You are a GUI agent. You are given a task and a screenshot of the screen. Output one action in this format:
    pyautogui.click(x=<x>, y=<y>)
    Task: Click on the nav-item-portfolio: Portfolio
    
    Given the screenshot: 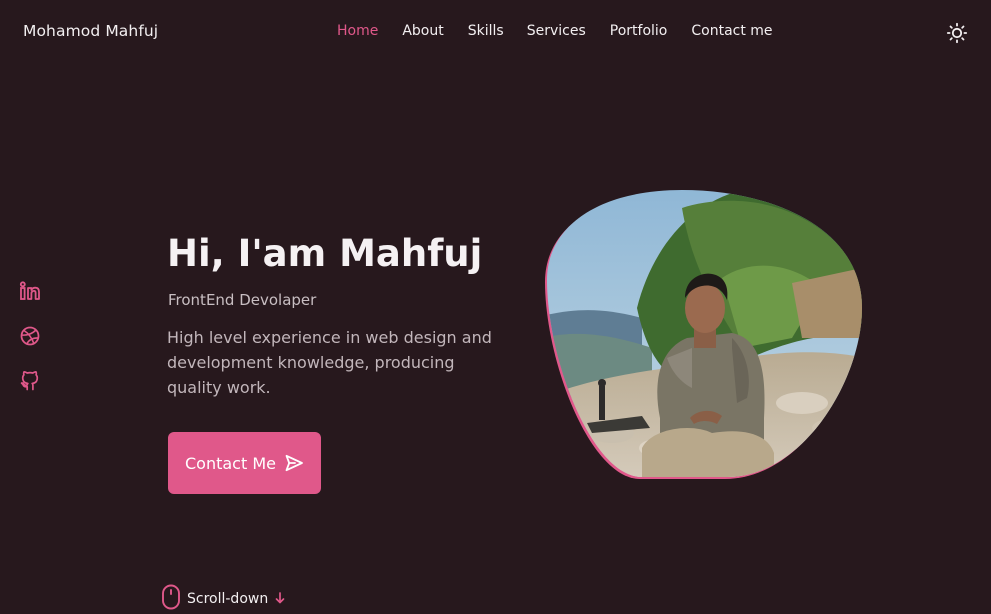 What is the action you would take?
    pyautogui.click(x=639, y=31)
    